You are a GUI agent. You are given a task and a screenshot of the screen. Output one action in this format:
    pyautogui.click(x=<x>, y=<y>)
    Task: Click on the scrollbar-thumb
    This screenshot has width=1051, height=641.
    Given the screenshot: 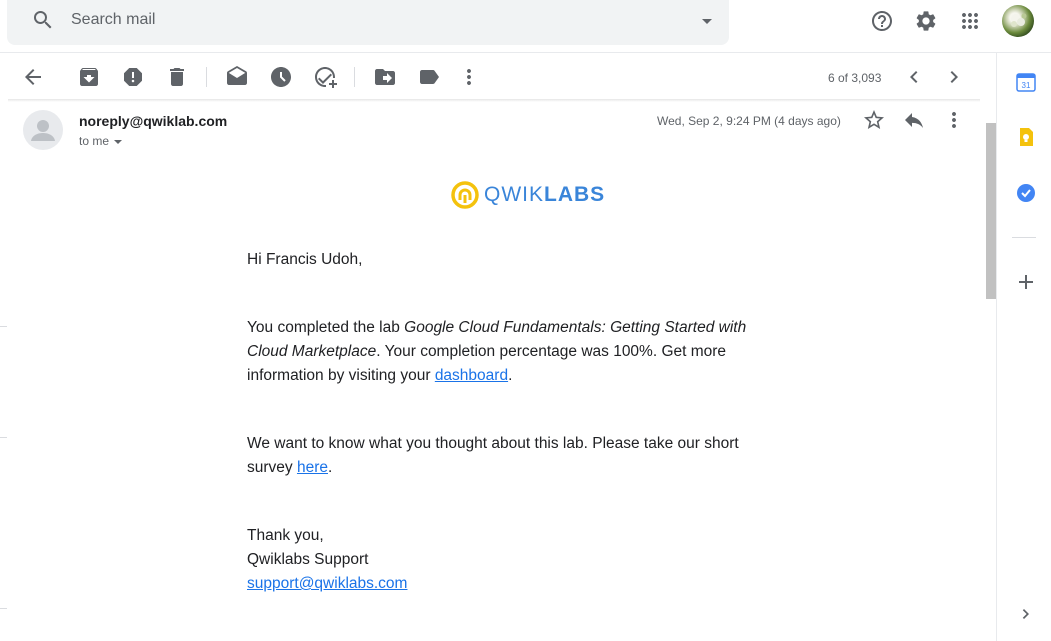 What is the action you would take?
    pyautogui.click(x=991, y=211)
    